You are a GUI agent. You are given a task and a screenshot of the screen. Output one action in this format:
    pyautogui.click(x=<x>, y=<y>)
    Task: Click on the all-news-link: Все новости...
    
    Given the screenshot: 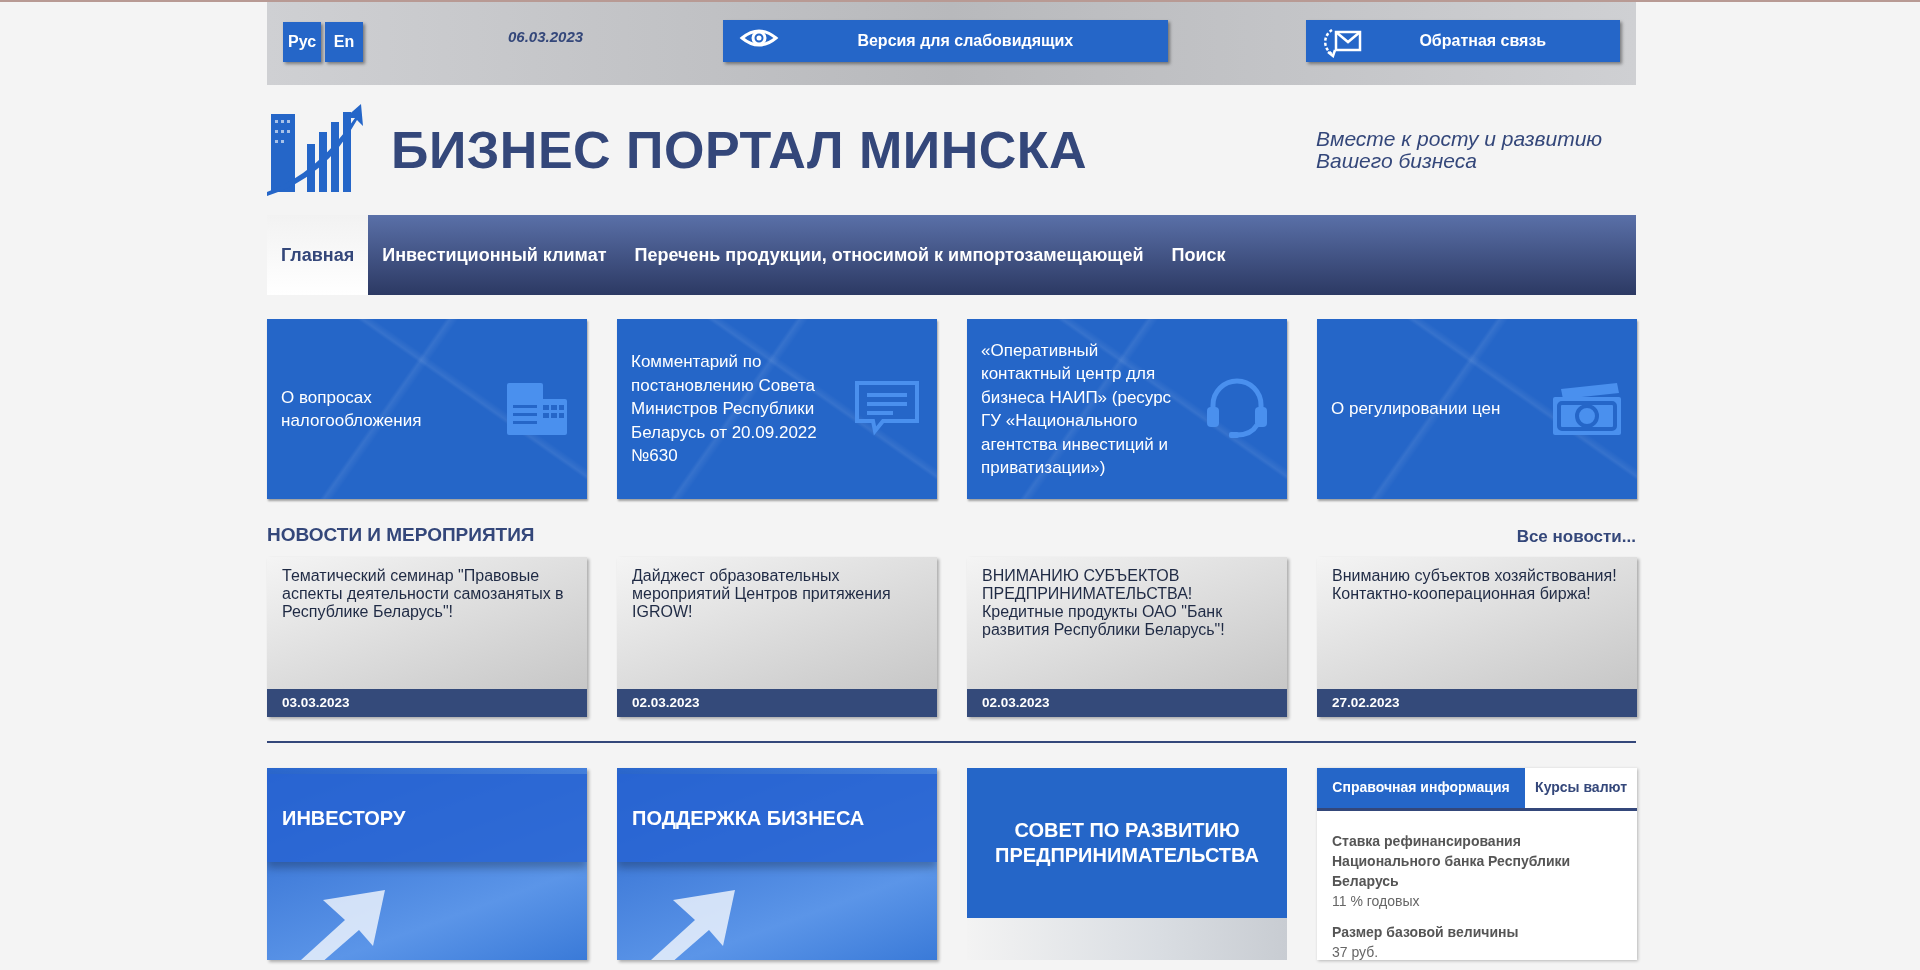 What is the action you would take?
    pyautogui.click(x=1576, y=537)
    